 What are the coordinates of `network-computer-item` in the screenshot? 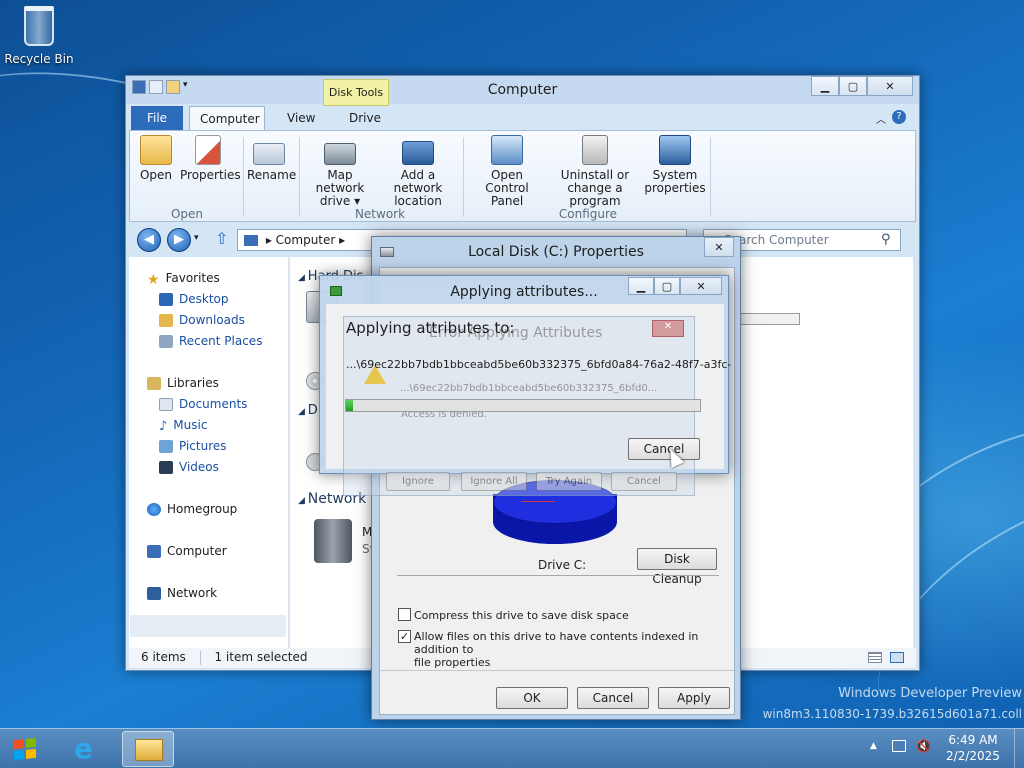 It's located at (333, 541).